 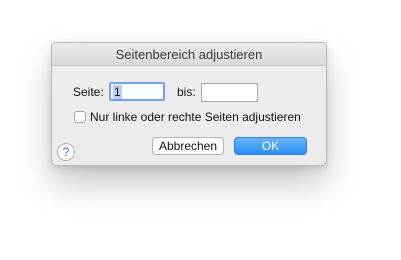 I want to click on to-page-label: bis:, so click(x=186, y=92).